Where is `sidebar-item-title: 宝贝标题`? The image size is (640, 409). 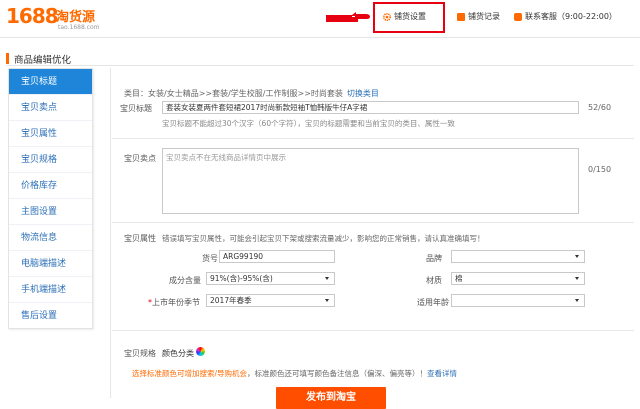
sidebar-item-title: 宝贝标题 is located at coordinates (50, 82).